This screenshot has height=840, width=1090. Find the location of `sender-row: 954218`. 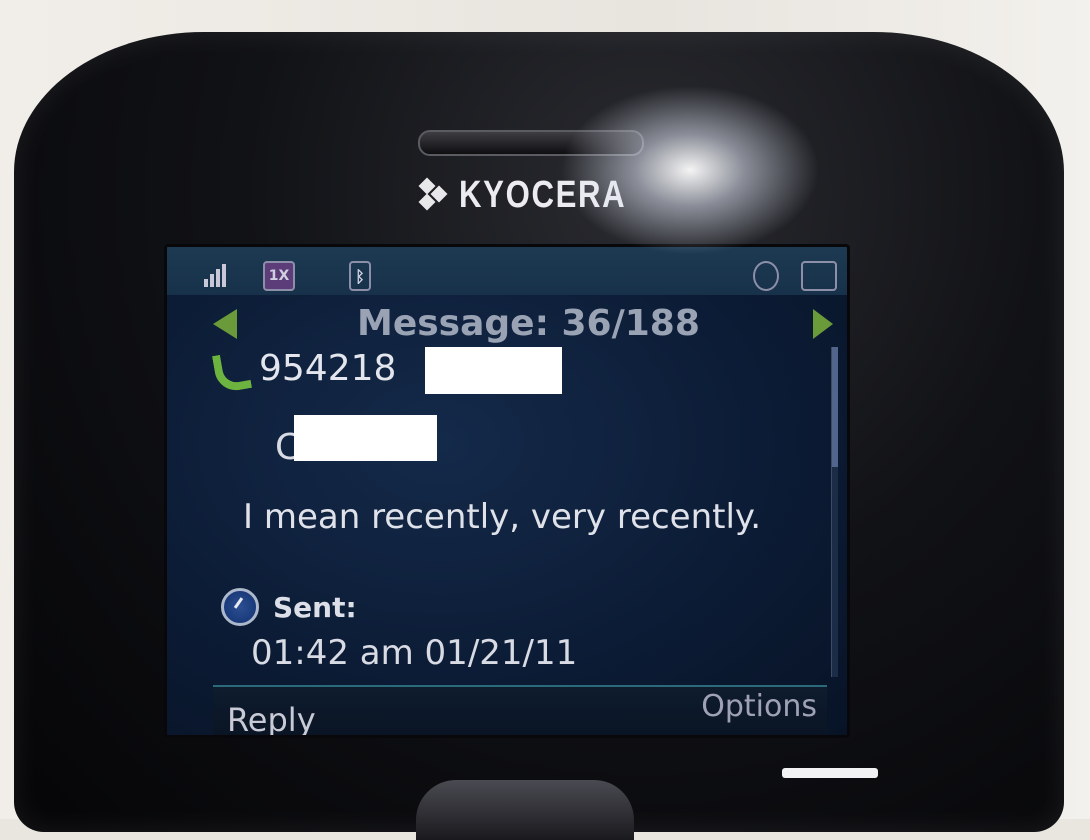

sender-row: 954218 is located at coordinates (303, 368).